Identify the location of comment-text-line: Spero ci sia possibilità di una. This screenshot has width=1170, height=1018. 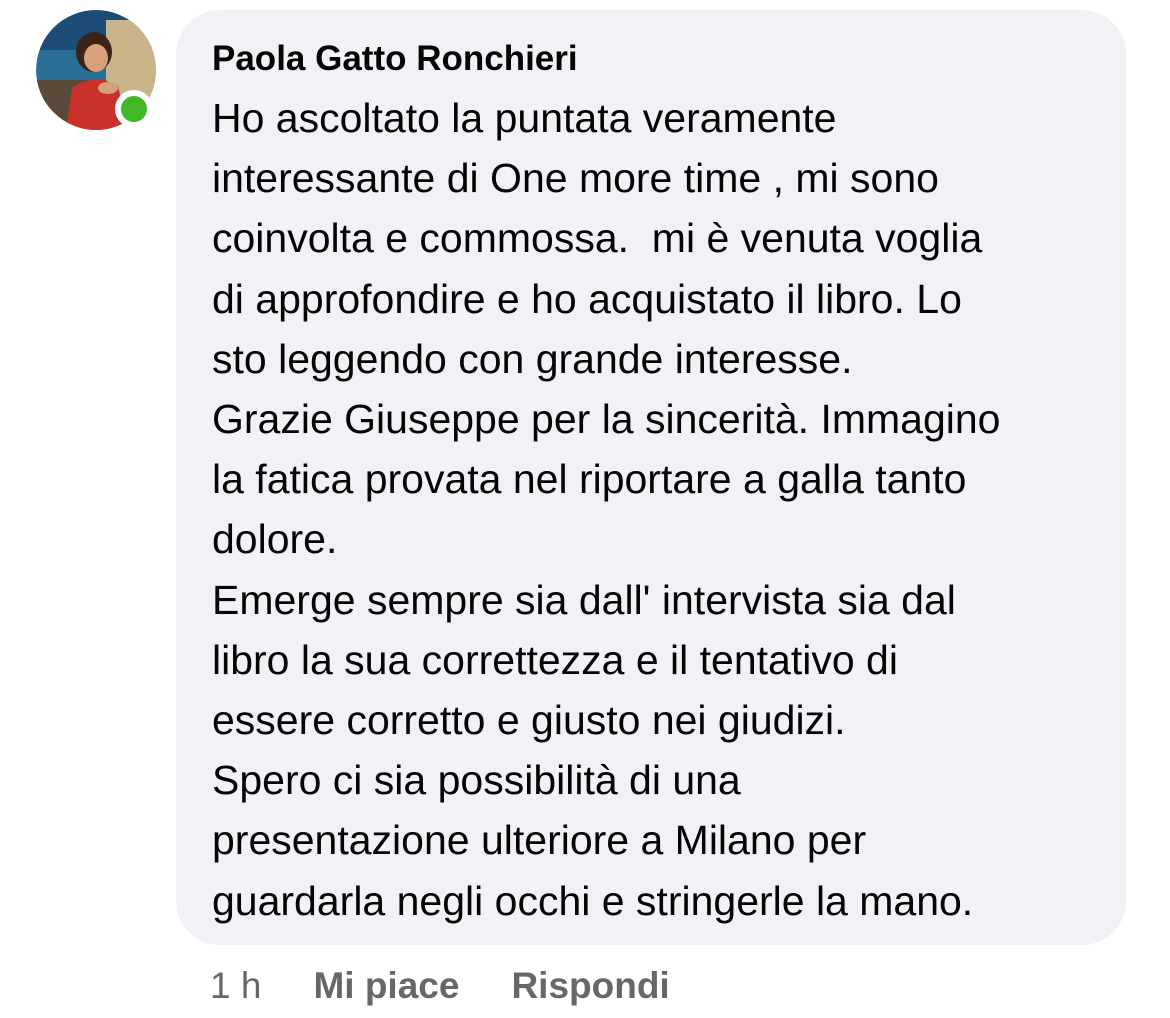
(476, 780).